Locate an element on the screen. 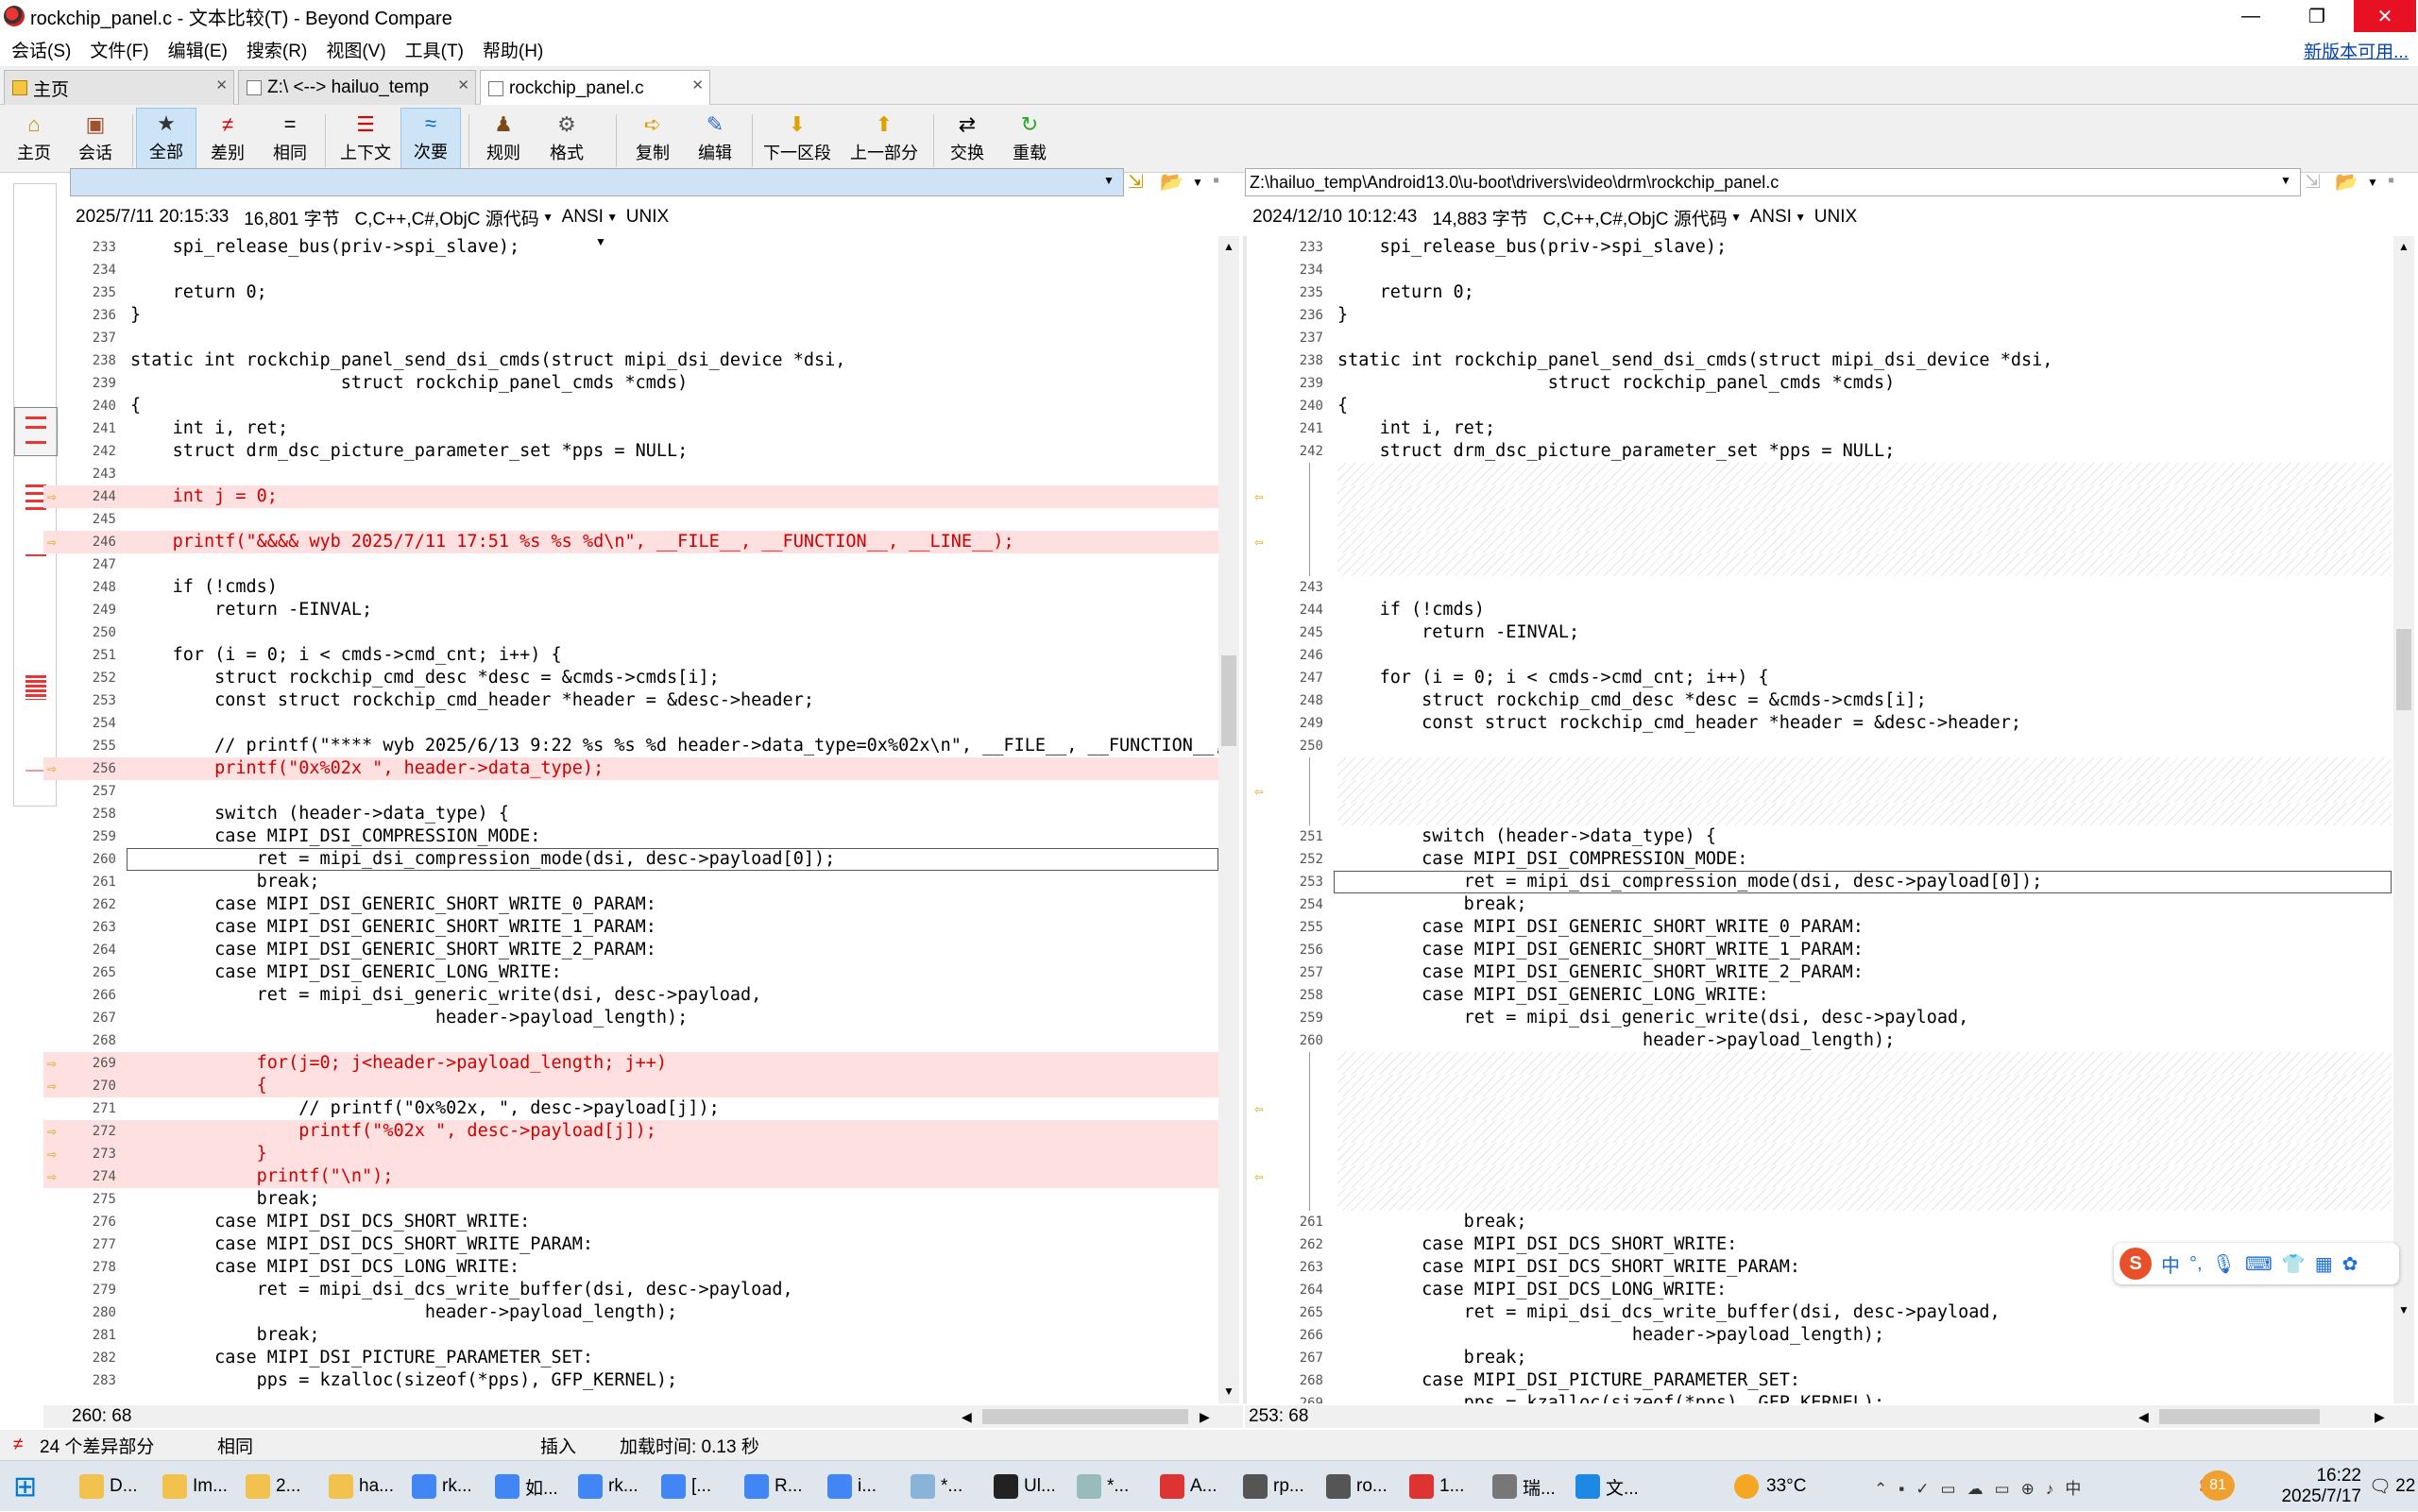 This screenshot has width=2418, height=1512. code-line: 261 break; is located at coordinates (1822, 1222).